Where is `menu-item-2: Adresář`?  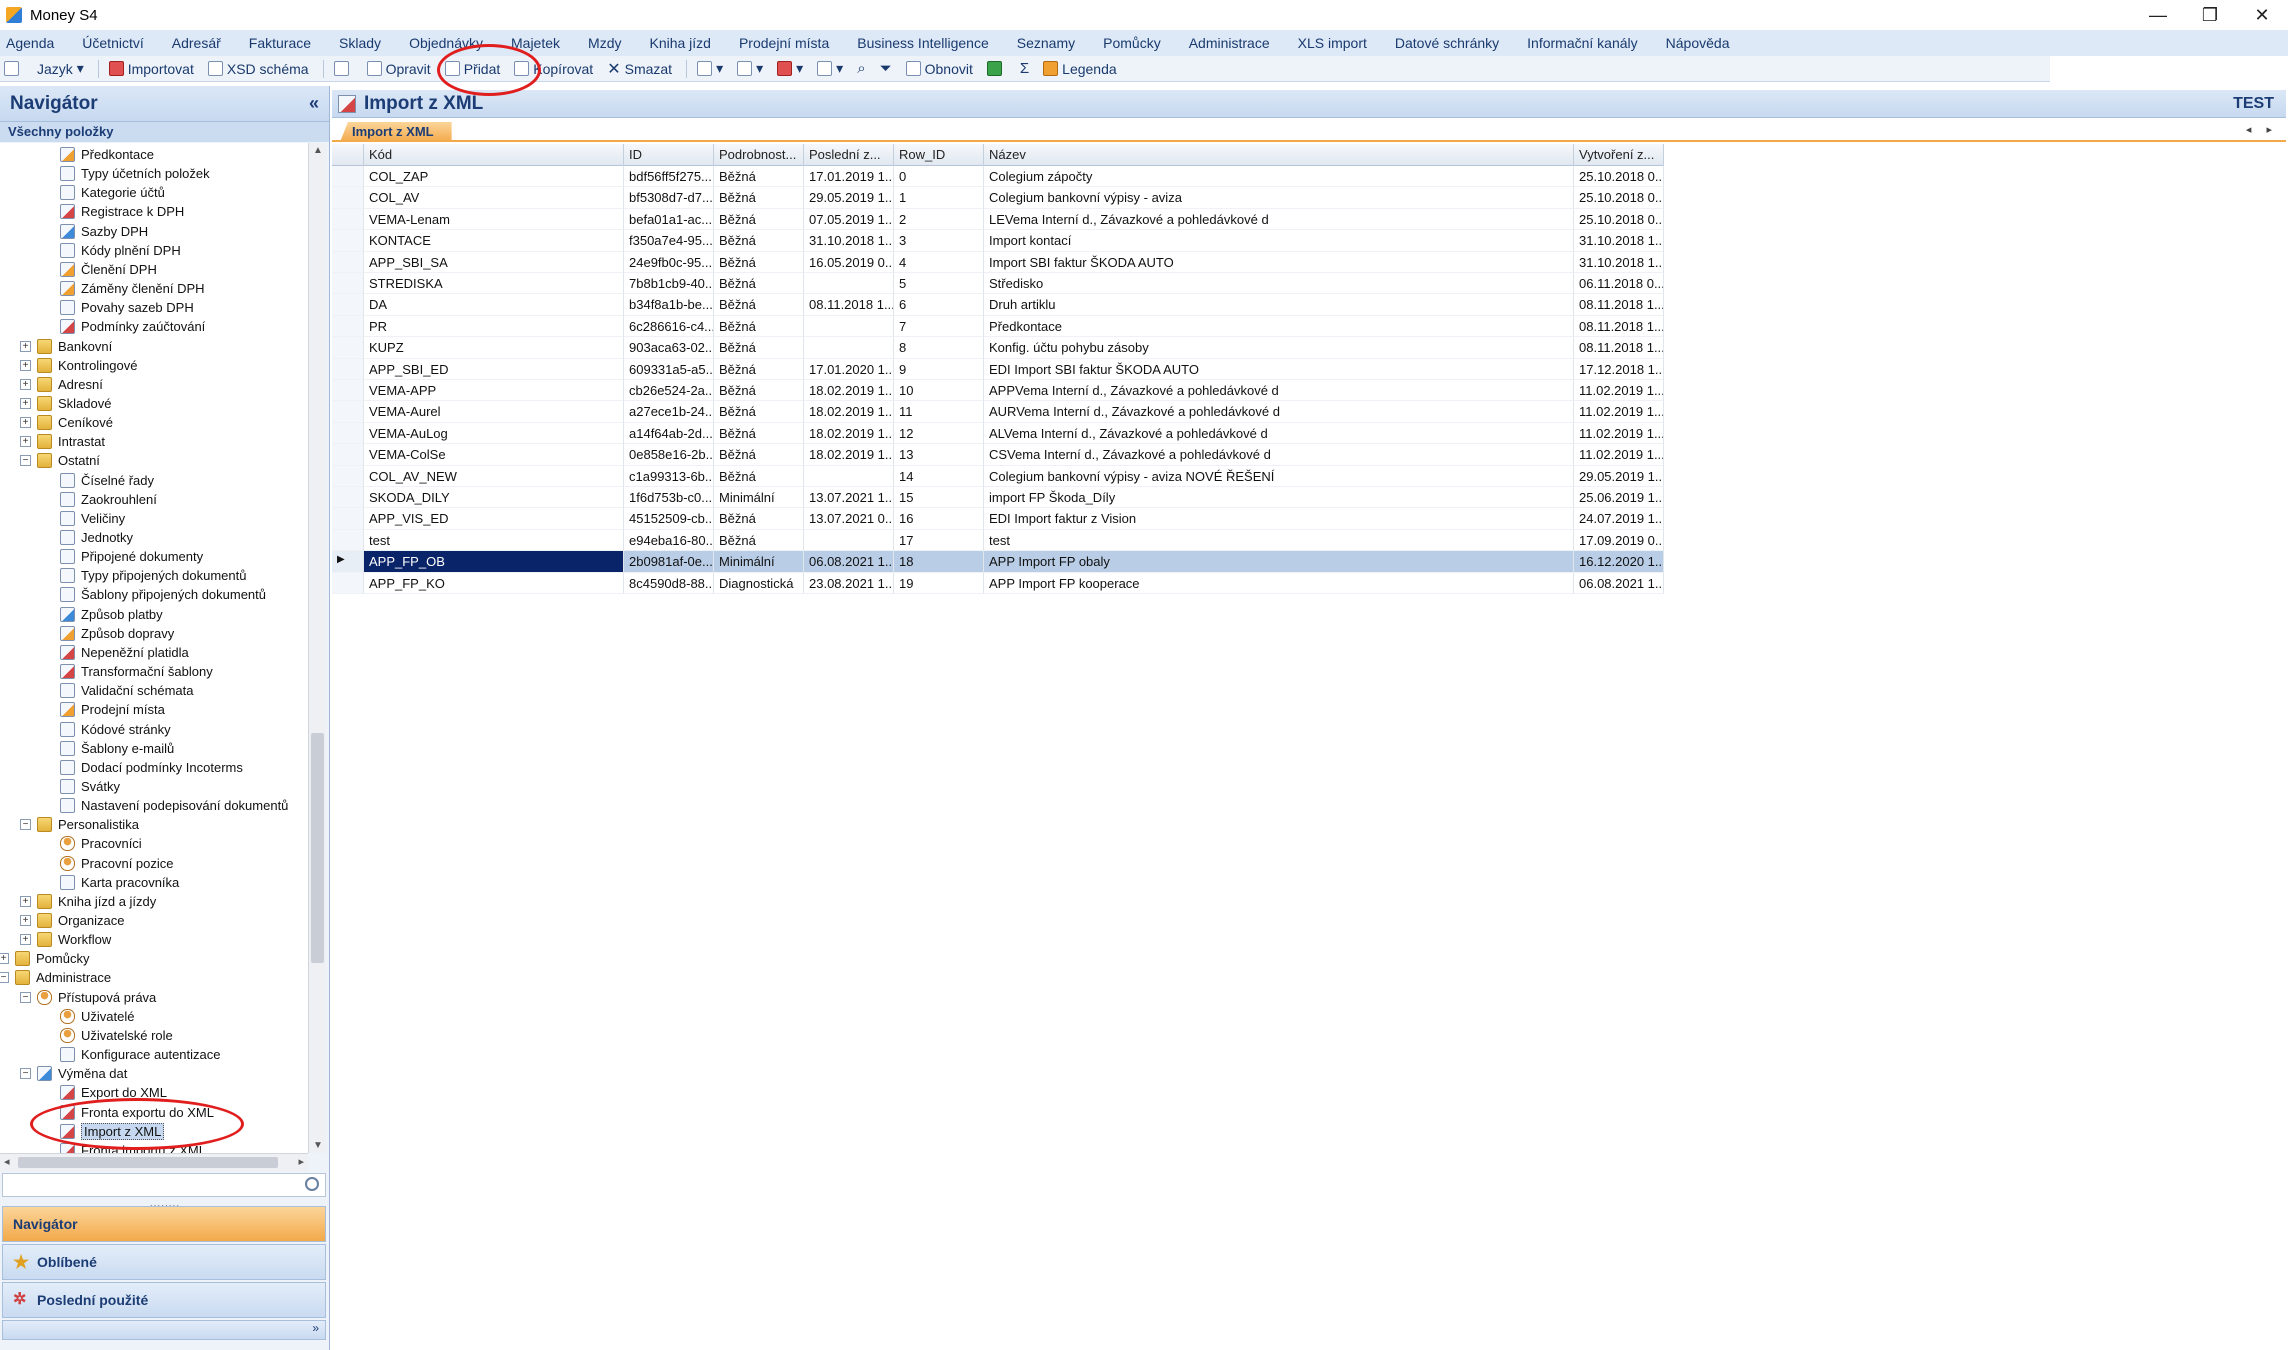
menu-item-2: Adresář is located at coordinates (196, 43).